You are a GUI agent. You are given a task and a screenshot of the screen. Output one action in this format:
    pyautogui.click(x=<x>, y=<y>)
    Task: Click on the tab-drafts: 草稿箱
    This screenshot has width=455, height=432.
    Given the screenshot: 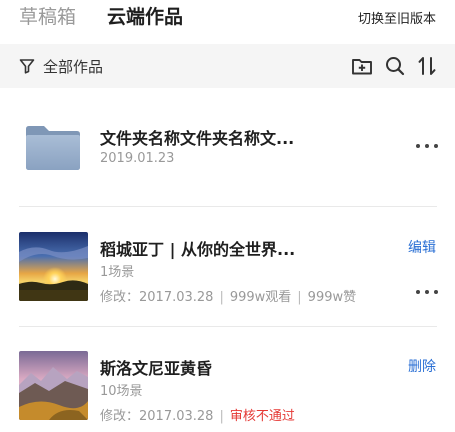 What is the action you would take?
    pyautogui.click(x=47, y=17)
    